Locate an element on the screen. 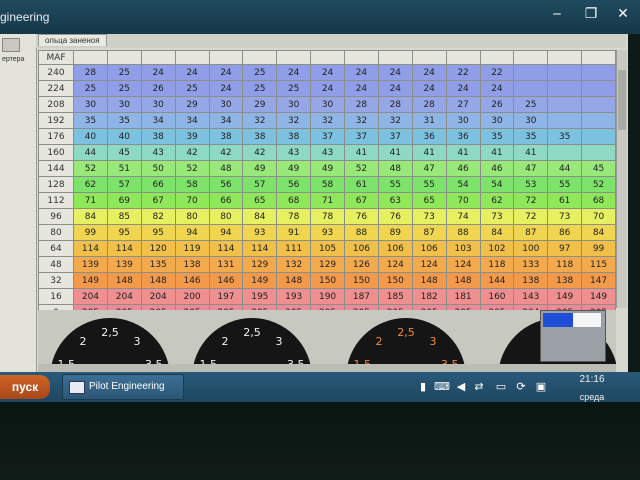 Image resolution: width=640 pixels, height=480 pixels. table-cell: 55 is located at coordinates (429, 184).